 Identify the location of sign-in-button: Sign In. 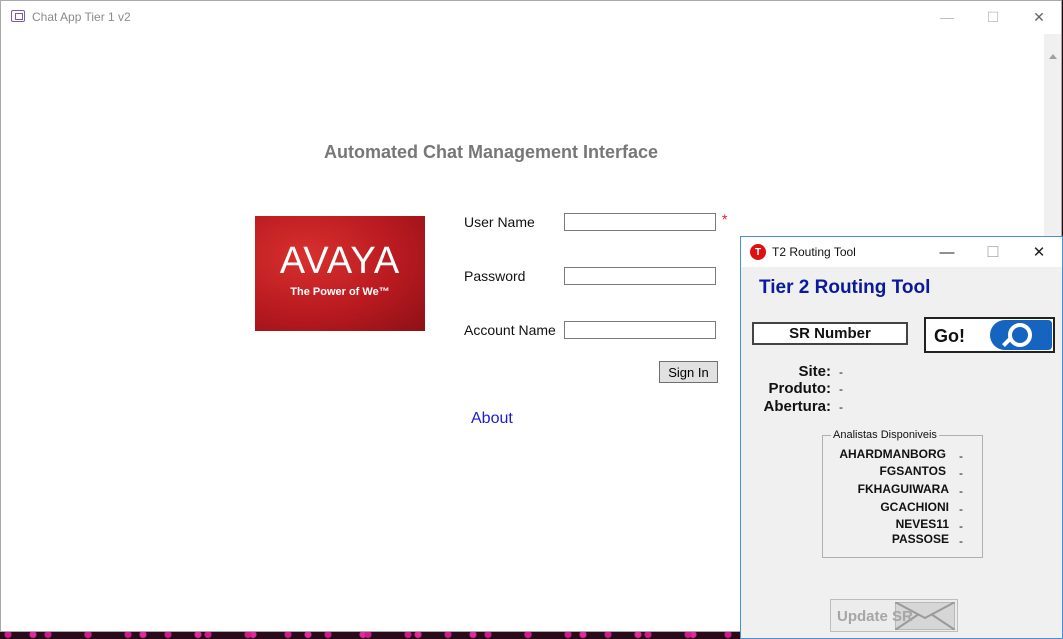
(688, 372).